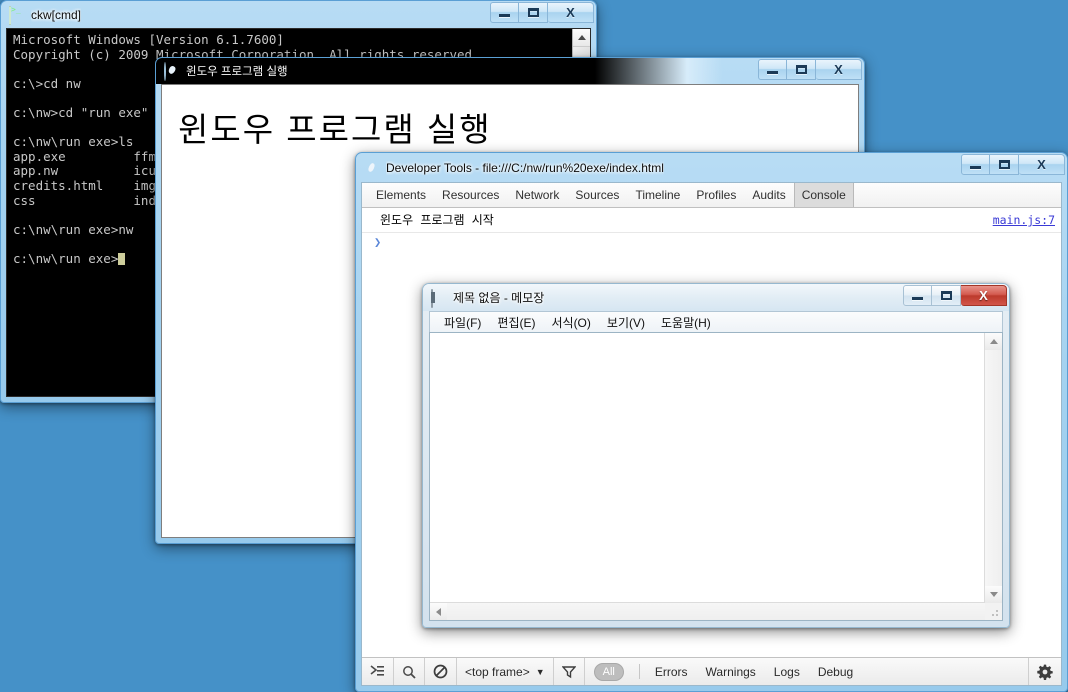 The width and height of the screenshot is (1068, 692). Describe the element at coordinates (17, 15) in the screenshot. I see `console-icon` at that location.